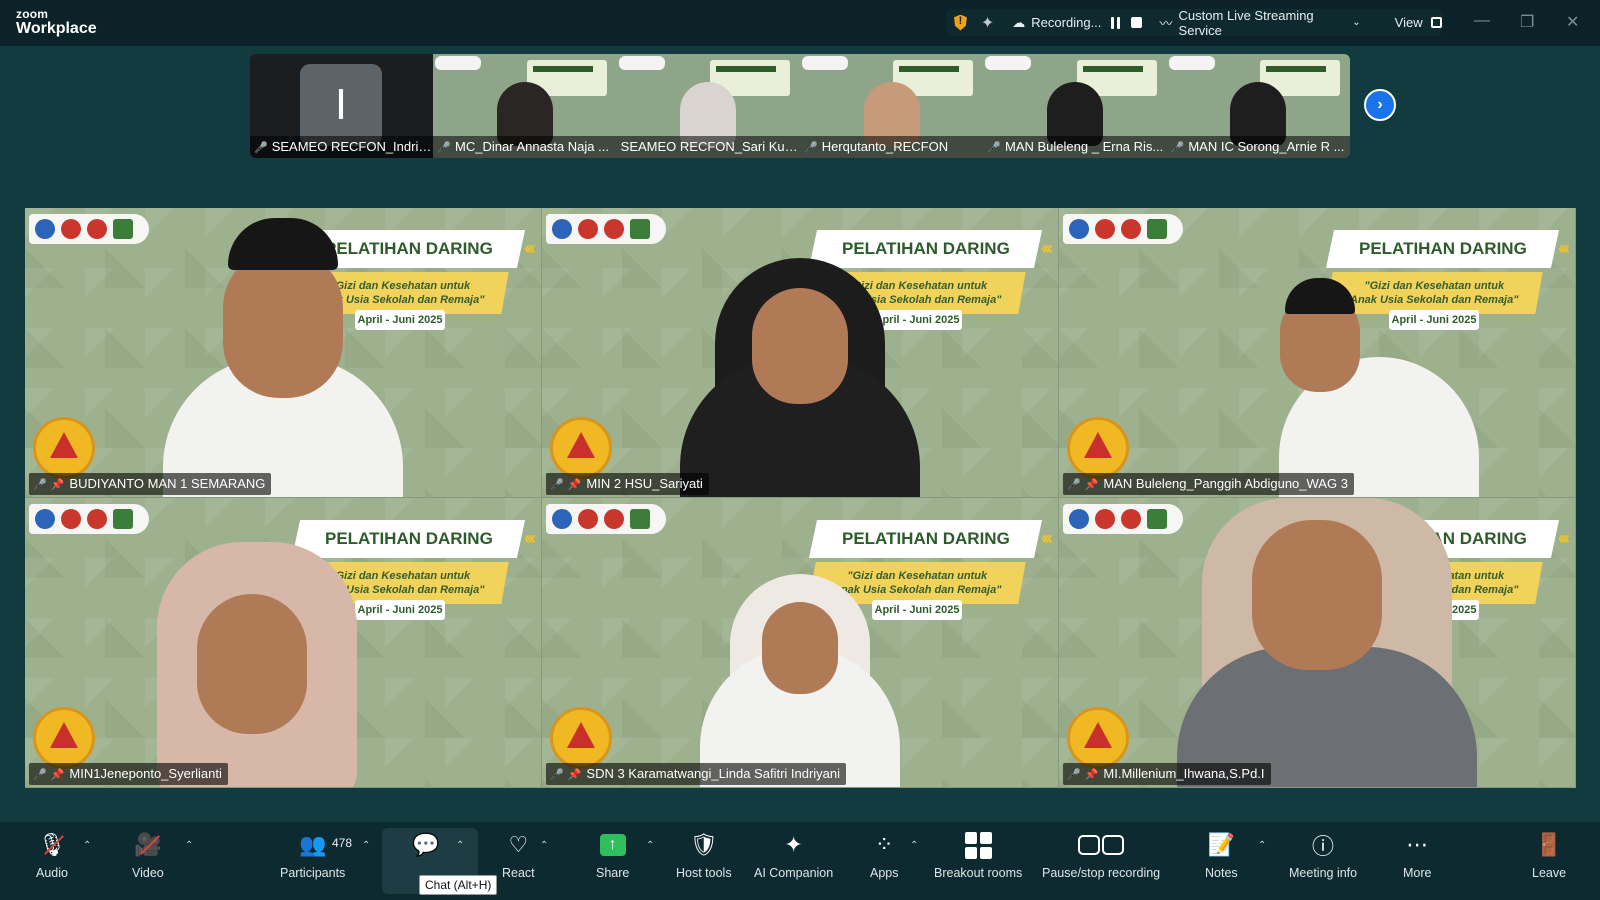 The width and height of the screenshot is (1600, 900). What do you see at coordinates (1136, 22) in the screenshot?
I see `stop-recording-icon` at bounding box center [1136, 22].